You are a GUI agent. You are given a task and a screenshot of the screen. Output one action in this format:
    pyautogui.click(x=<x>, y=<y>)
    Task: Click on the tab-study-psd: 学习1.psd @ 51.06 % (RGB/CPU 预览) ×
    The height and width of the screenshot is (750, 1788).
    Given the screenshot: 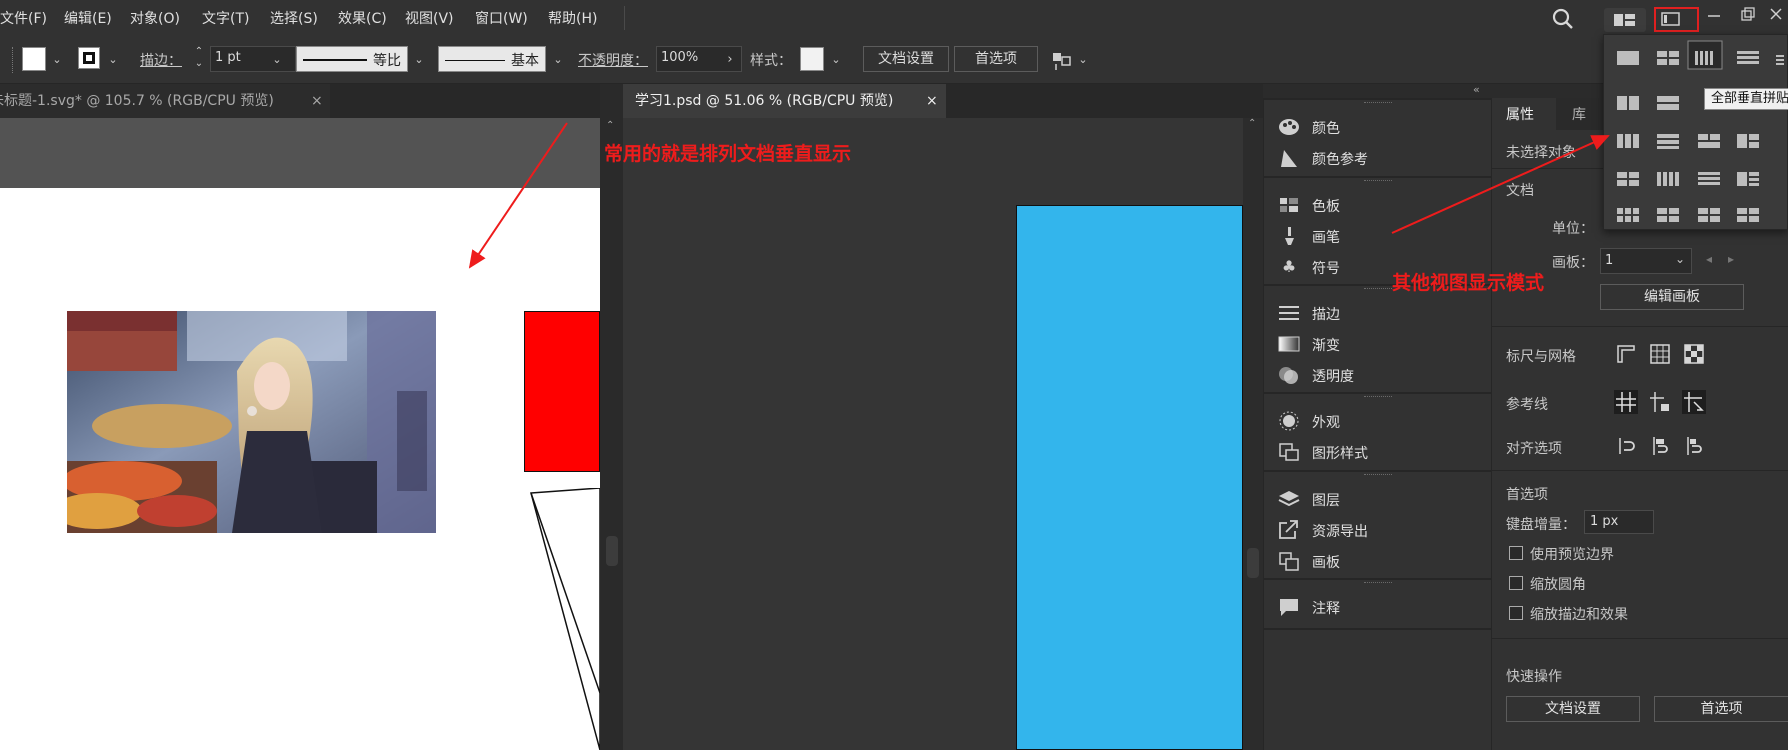 What is the action you would take?
    pyautogui.click(x=784, y=101)
    